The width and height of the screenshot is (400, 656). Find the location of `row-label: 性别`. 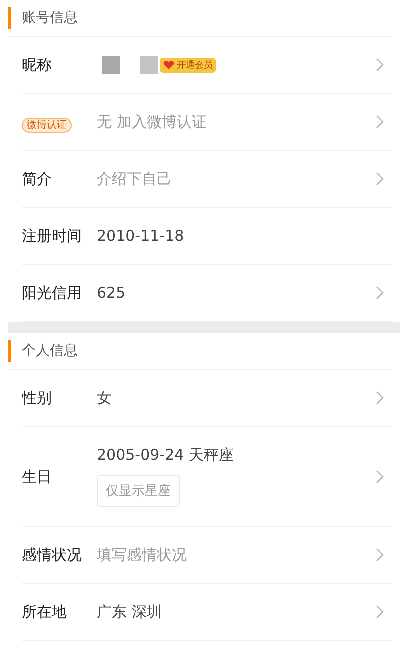

row-label: 性别 is located at coordinates (37, 398).